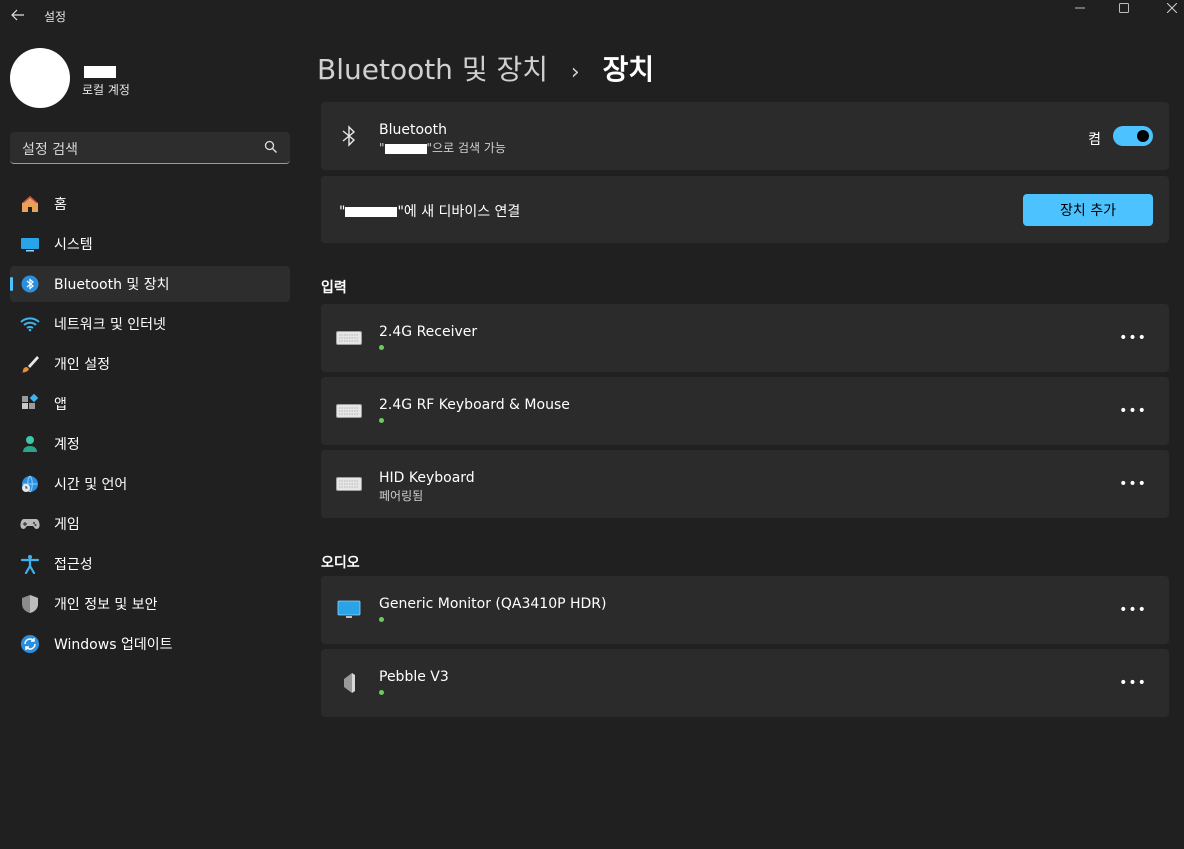 The width and height of the screenshot is (1184, 849). I want to click on sidebar-item-home: 홈, so click(150, 204).